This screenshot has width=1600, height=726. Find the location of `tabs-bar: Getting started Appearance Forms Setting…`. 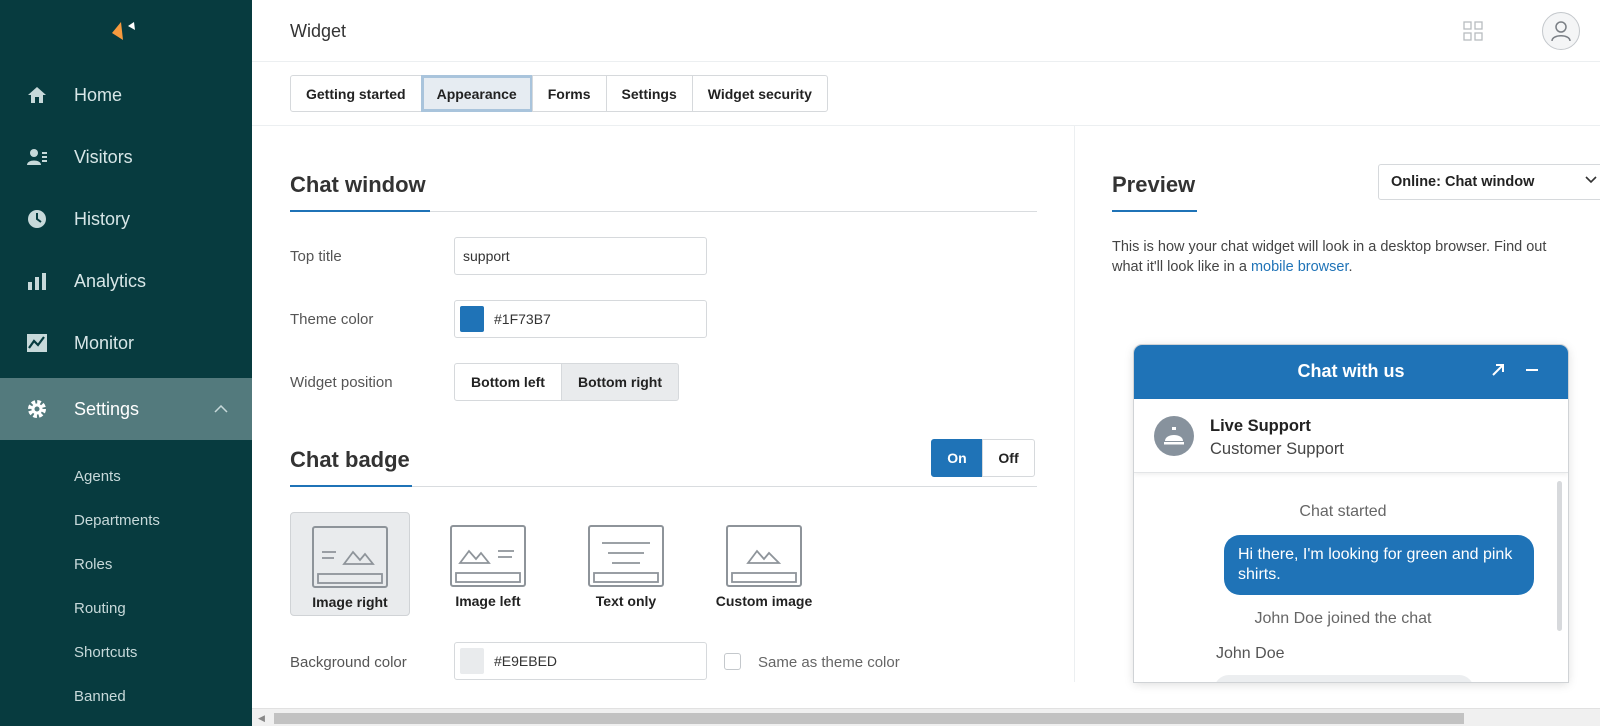

tabs-bar: Getting started Appearance Forms Setting… is located at coordinates (926, 94).